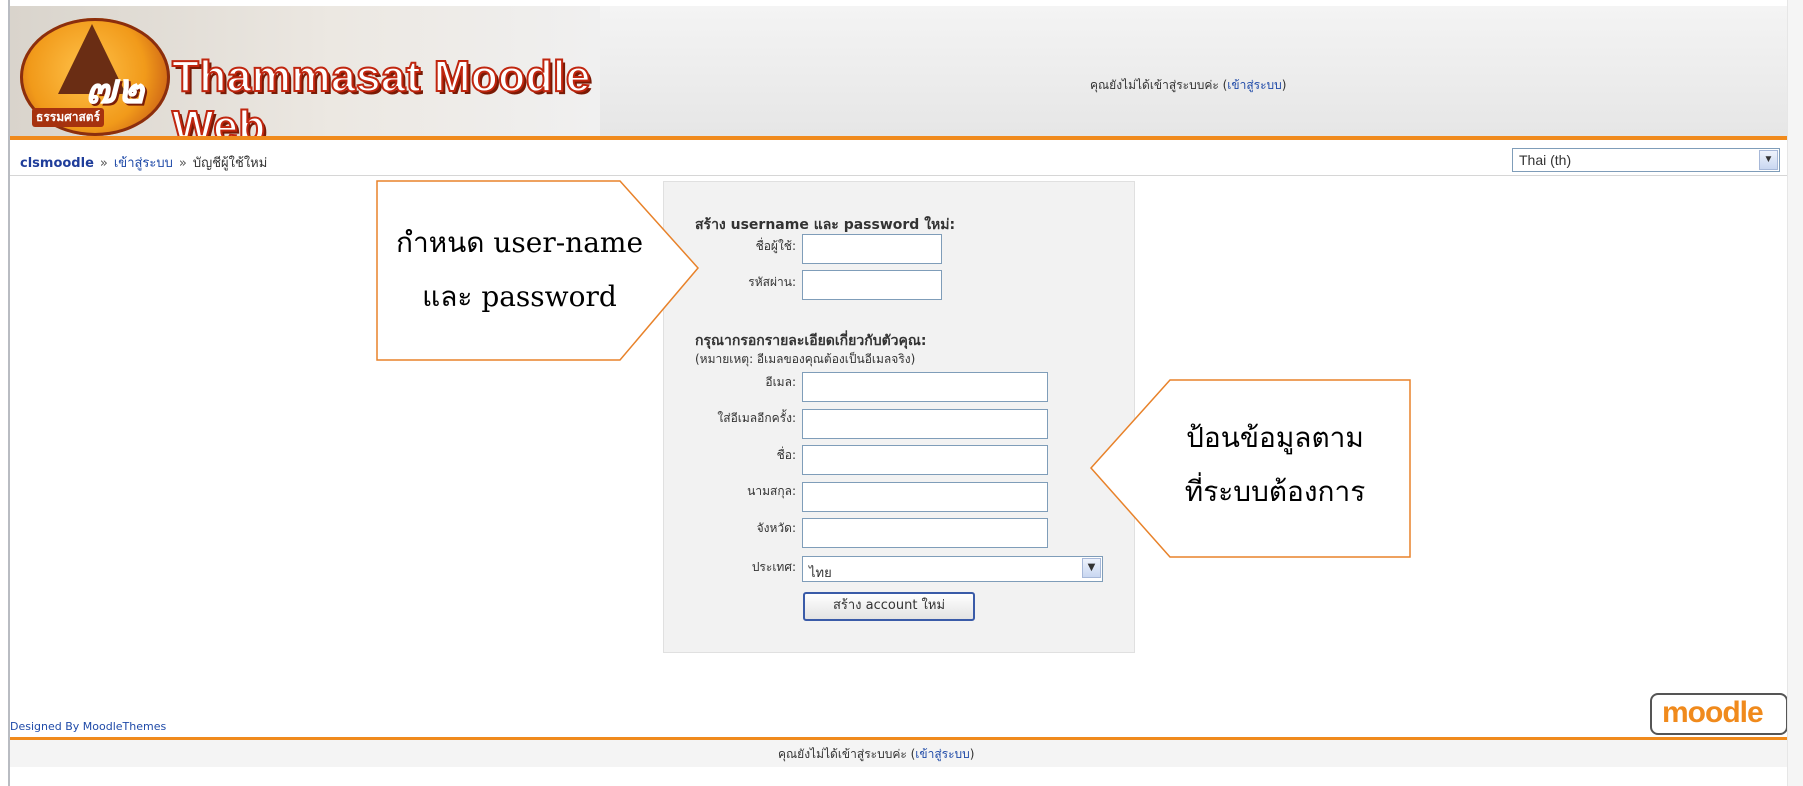  Describe the element at coordinates (1275, 491) in the screenshot. I see `right-callout-line2: ที่ระบบต้องการ` at that location.